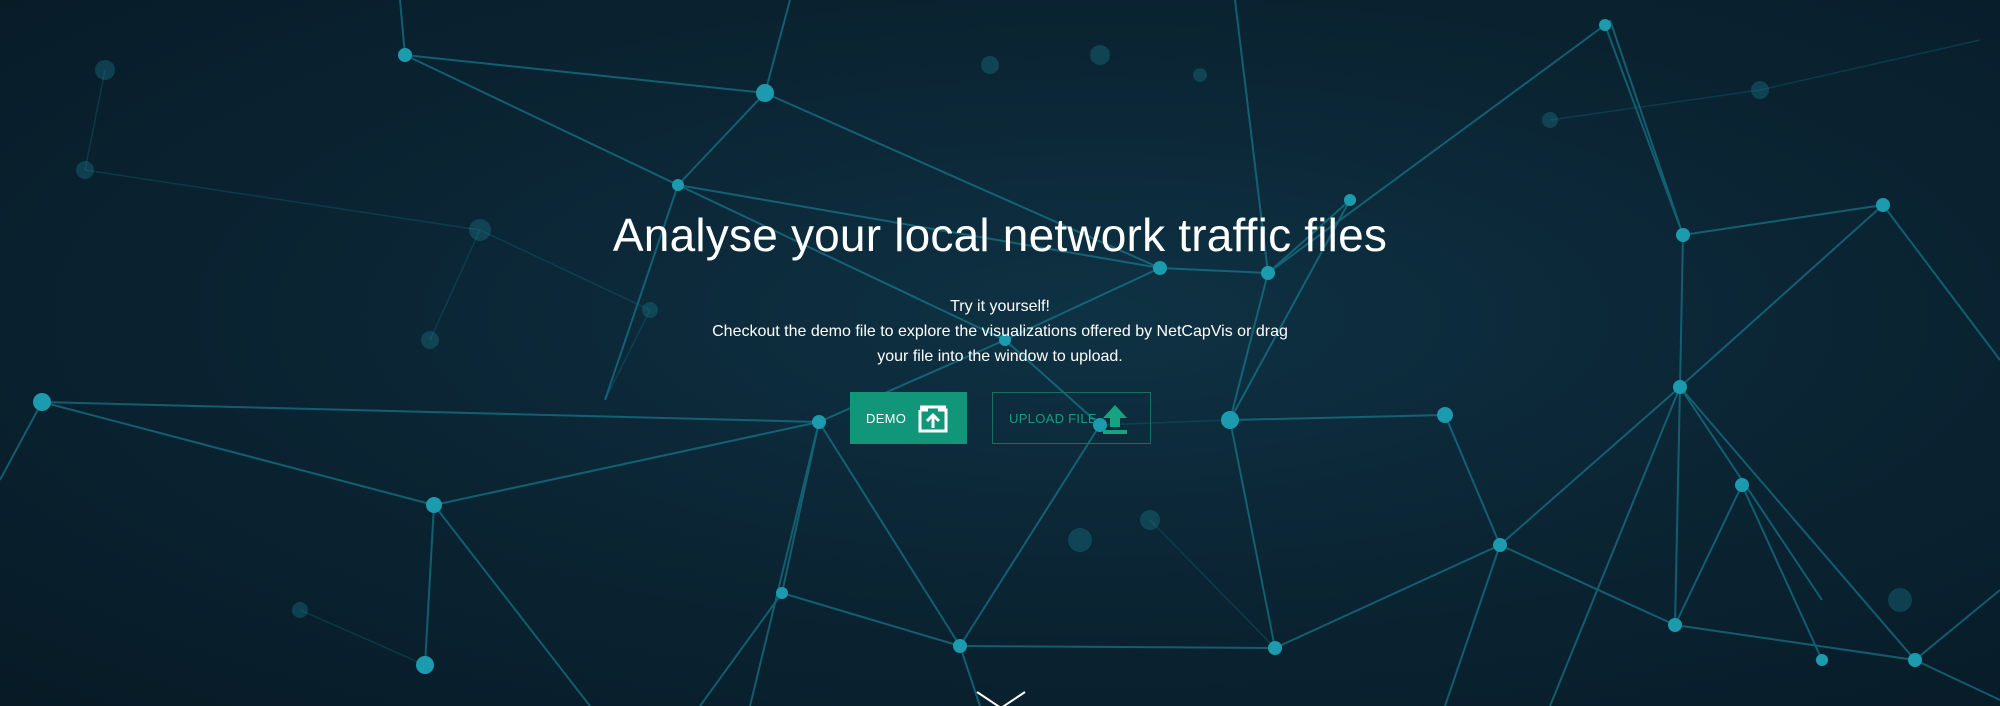 The image size is (2000, 706). Describe the element at coordinates (1000, 306) in the screenshot. I see `description-line-1: Try it yourself!` at that location.